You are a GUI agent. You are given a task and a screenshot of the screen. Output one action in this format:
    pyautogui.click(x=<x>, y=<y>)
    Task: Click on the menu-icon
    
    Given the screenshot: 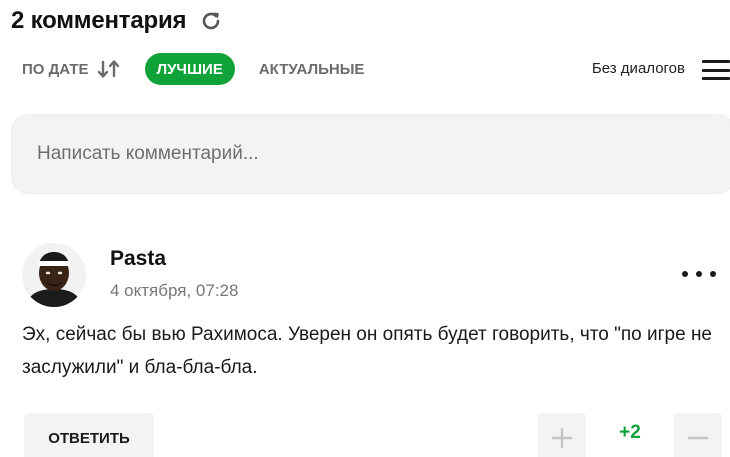 What is the action you would take?
    pyautogui.click(x=716, y=70)
    